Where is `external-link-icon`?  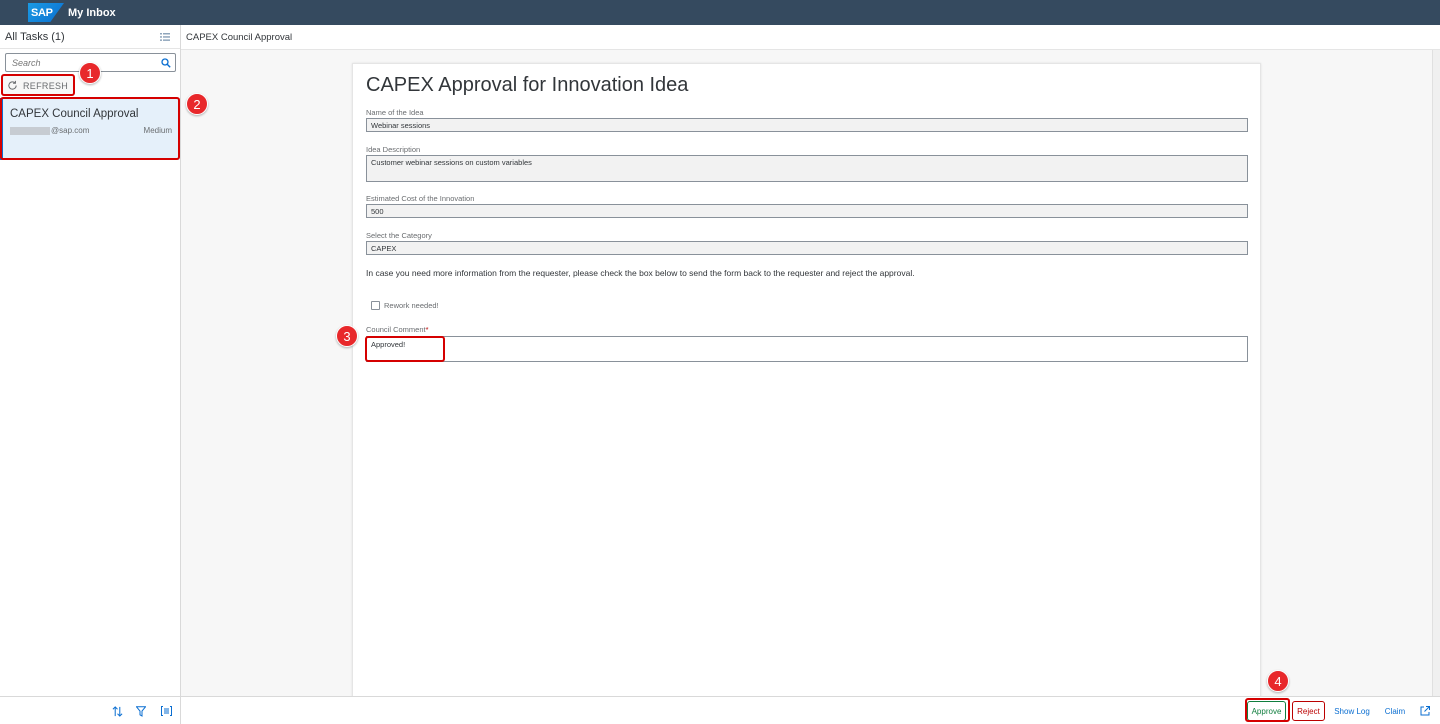
external-link-icon is located at coordinates (1425, 711).